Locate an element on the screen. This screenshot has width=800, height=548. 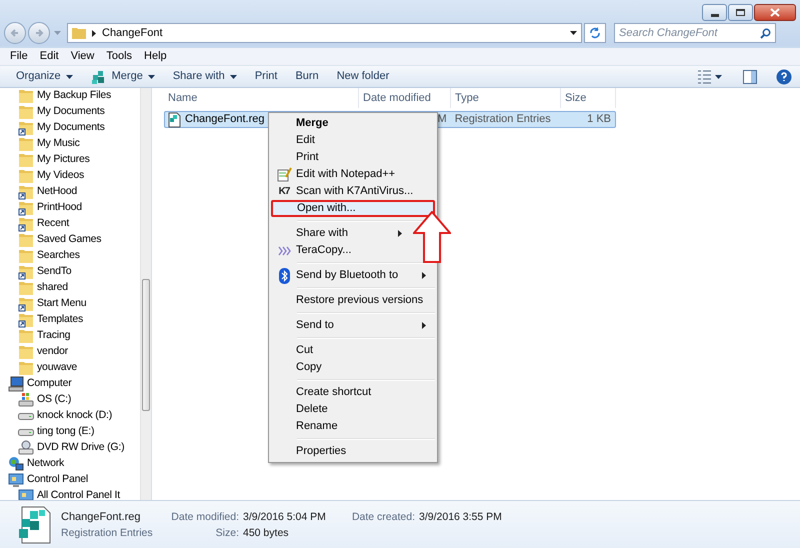
table-cell-text: 1 KB is located at coordinates (599, 120).